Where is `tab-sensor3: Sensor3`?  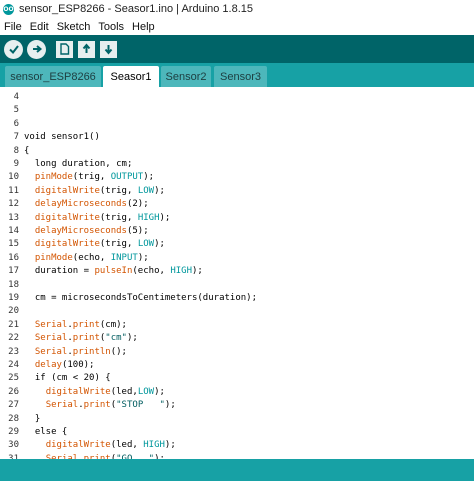 tab-sensor3: Sensor3 is located at coordinates (240, 76).